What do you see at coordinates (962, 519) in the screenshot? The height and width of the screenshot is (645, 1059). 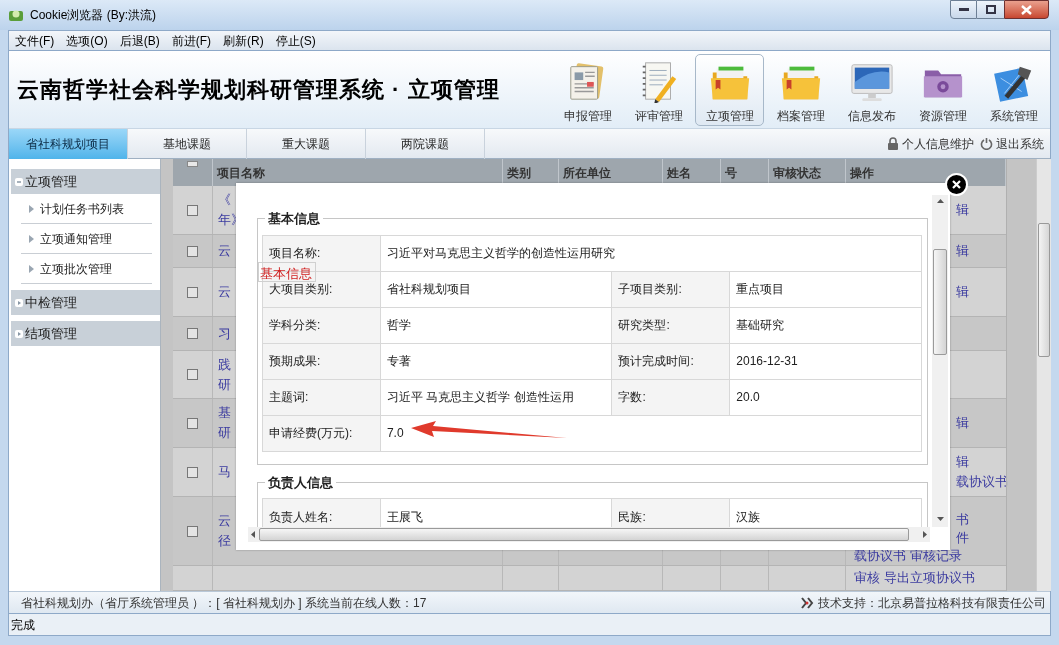 I see `action-link: 书` at bounding box center [962, 519].